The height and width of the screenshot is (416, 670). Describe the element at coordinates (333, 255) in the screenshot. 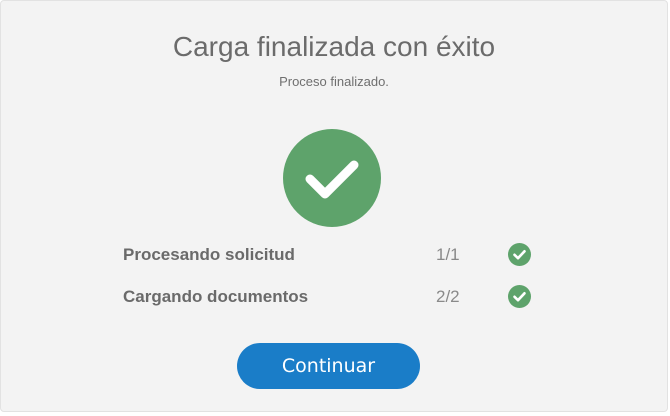

I see `step-row-procesando-solicitud: Procesando solicitud 1/1` at that location.